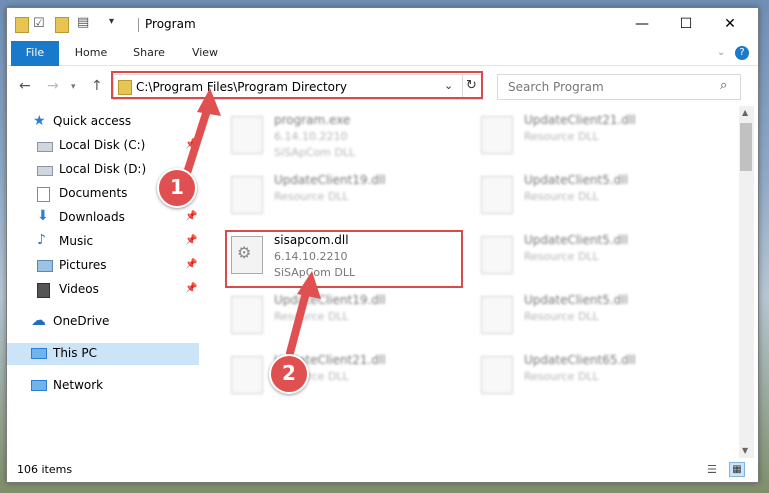  Describe the element at coordinates (289, 374) in the screenshot. I see `step-badge-two: 2` at that location.